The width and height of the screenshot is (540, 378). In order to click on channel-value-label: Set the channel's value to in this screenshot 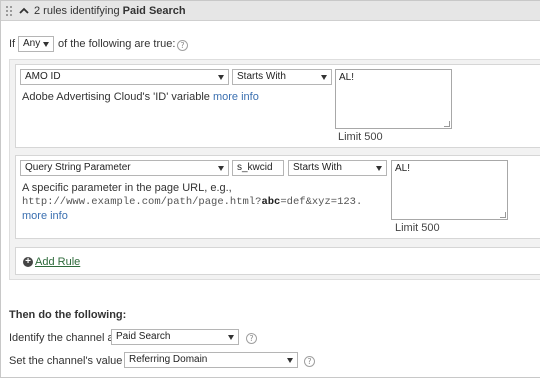, I will do `click(72, 361)`.